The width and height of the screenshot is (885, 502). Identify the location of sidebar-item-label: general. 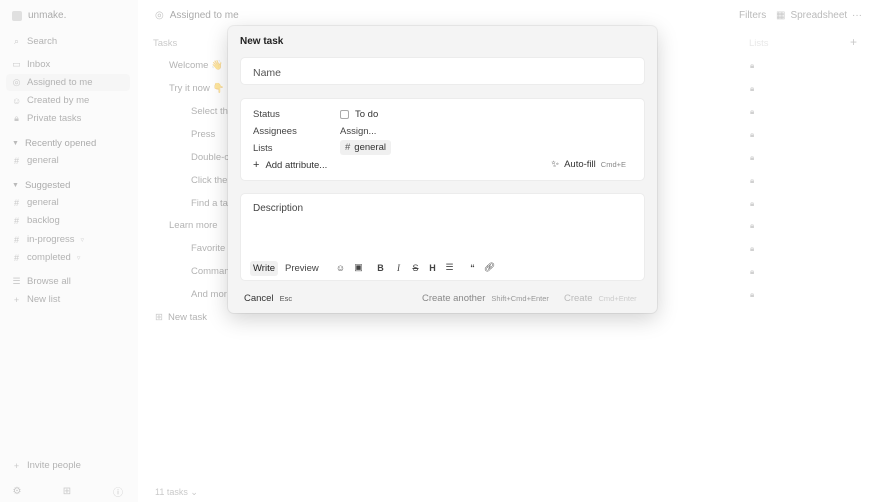
(43, 160).